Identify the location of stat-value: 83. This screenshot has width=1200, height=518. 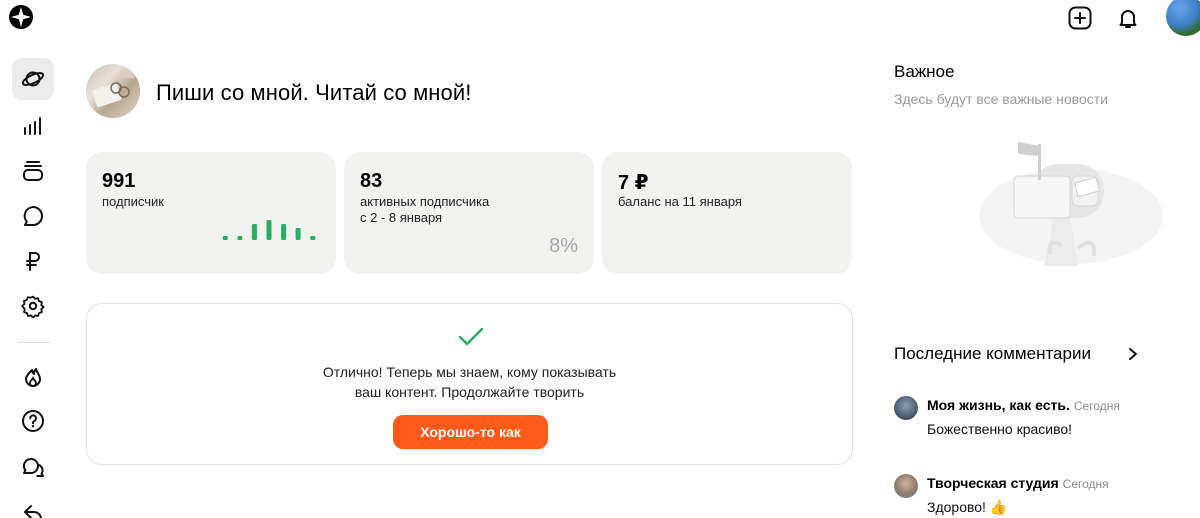
(371, 181).